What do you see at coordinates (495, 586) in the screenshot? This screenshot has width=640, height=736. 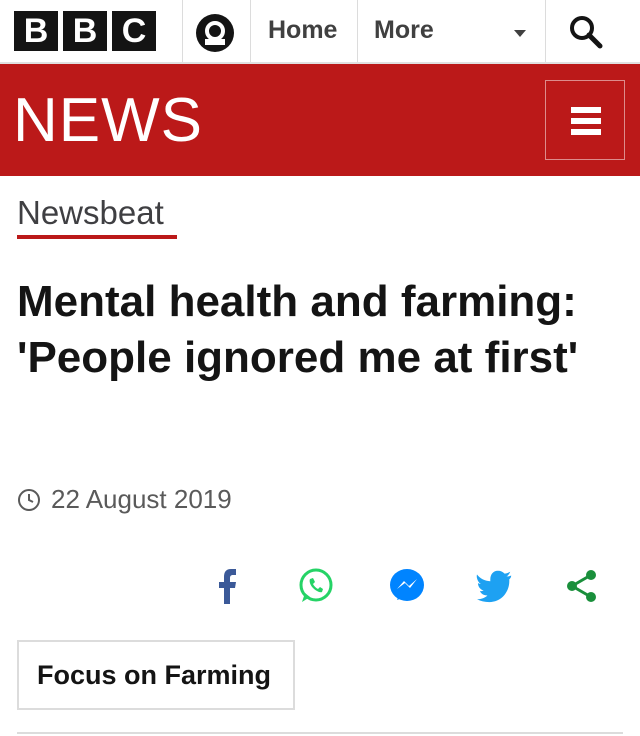 I see `twitter-icon` at bounding box center [495, 586].